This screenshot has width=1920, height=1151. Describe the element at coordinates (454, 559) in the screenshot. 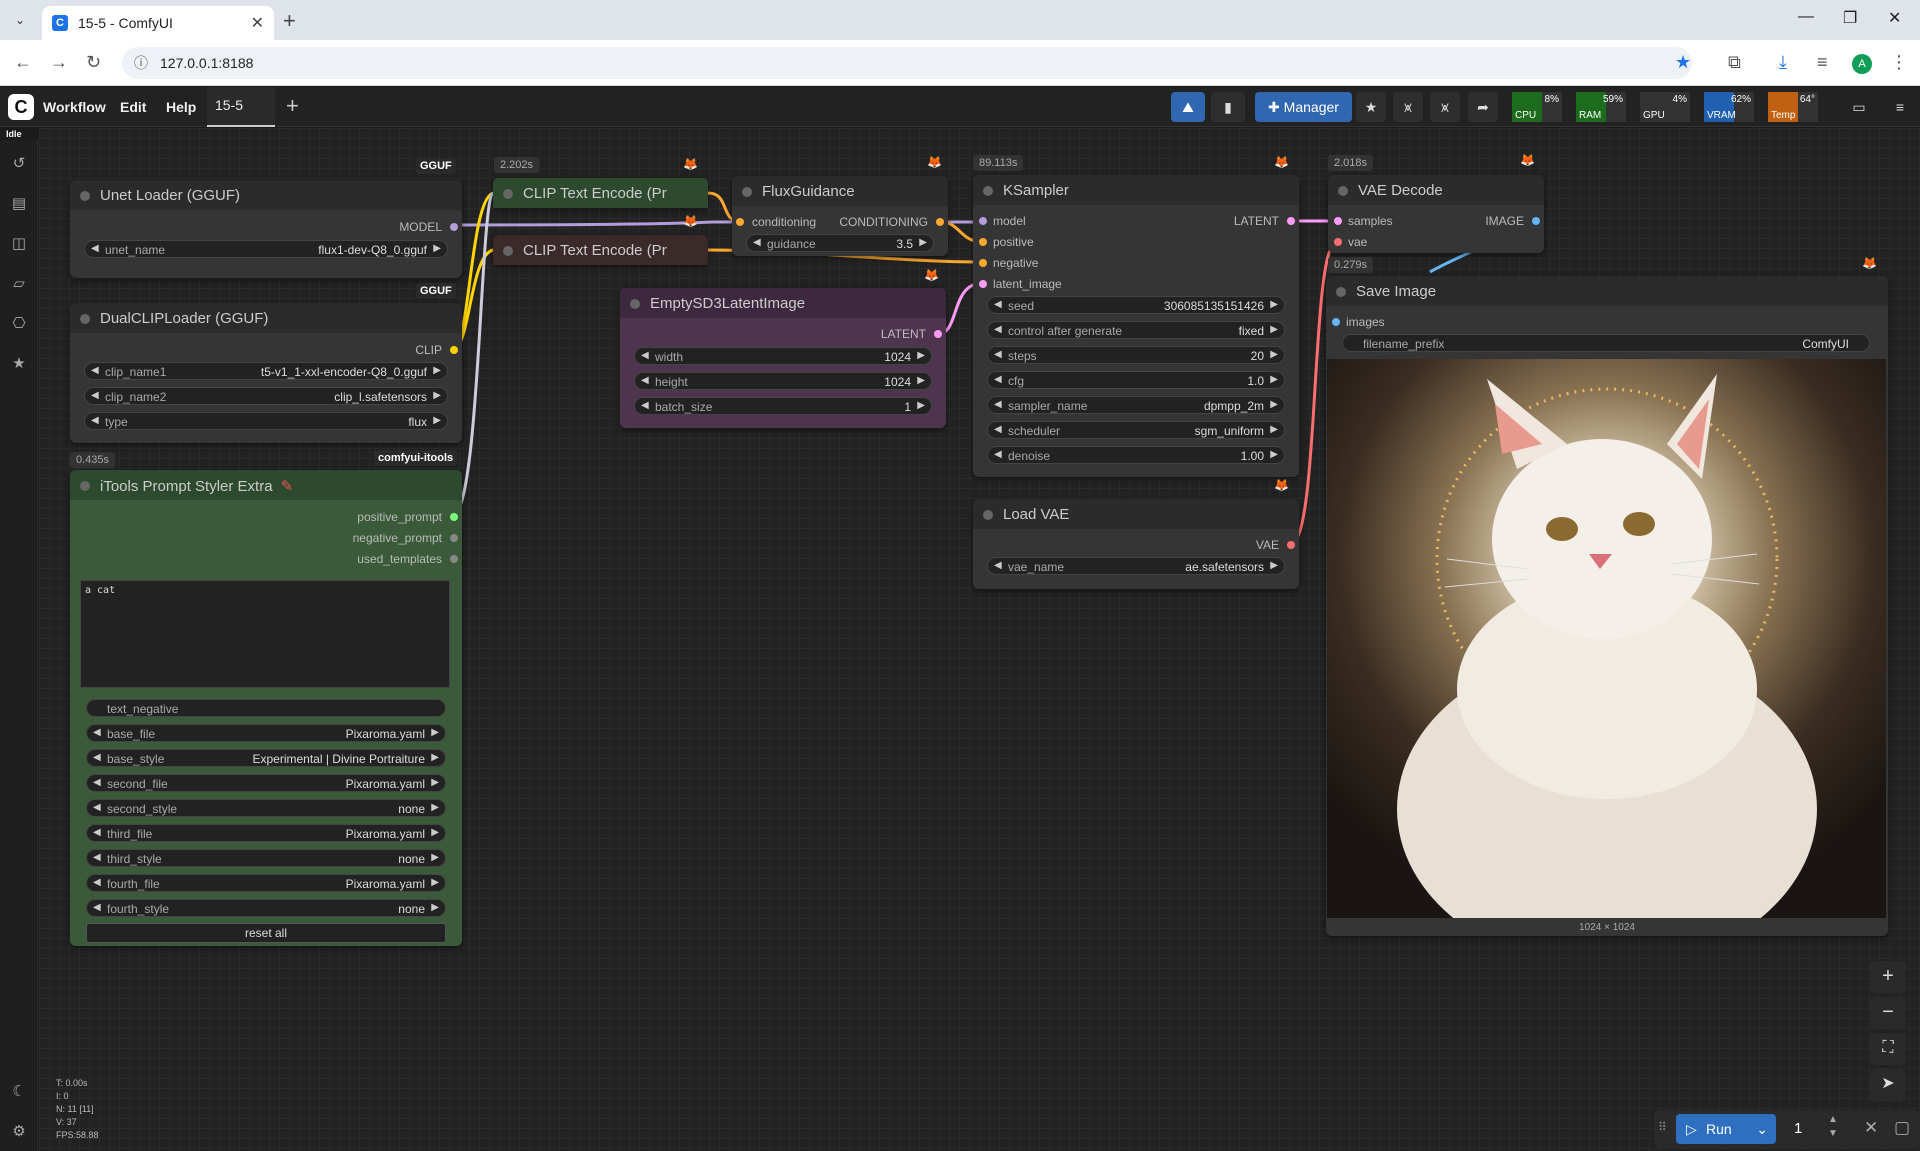

I see `used-templates-output-dot` at that location.